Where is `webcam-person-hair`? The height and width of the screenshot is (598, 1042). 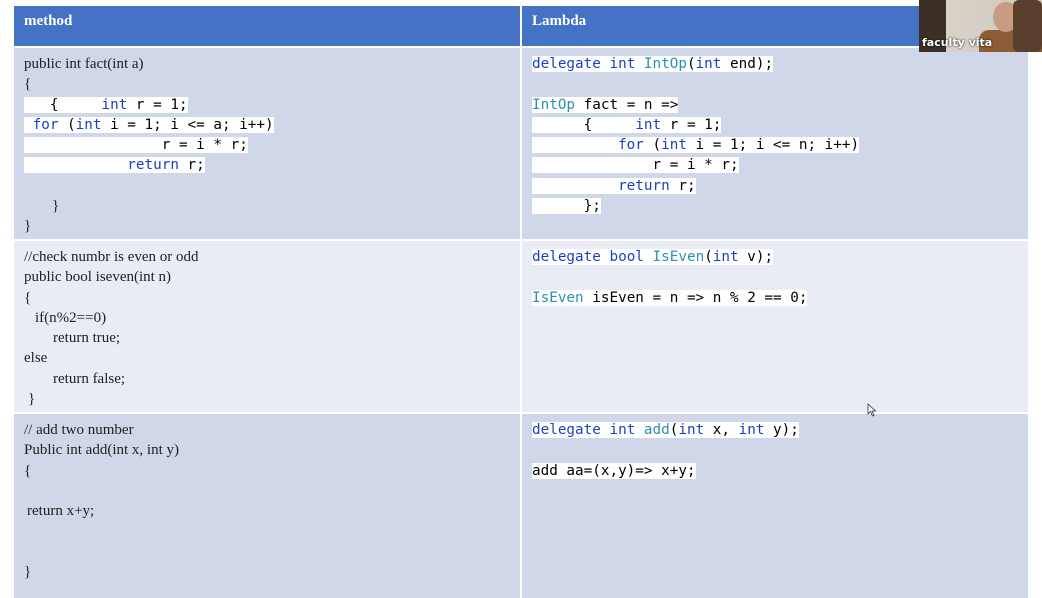 webcam-person-hair is located at coordinates (1027, 26).